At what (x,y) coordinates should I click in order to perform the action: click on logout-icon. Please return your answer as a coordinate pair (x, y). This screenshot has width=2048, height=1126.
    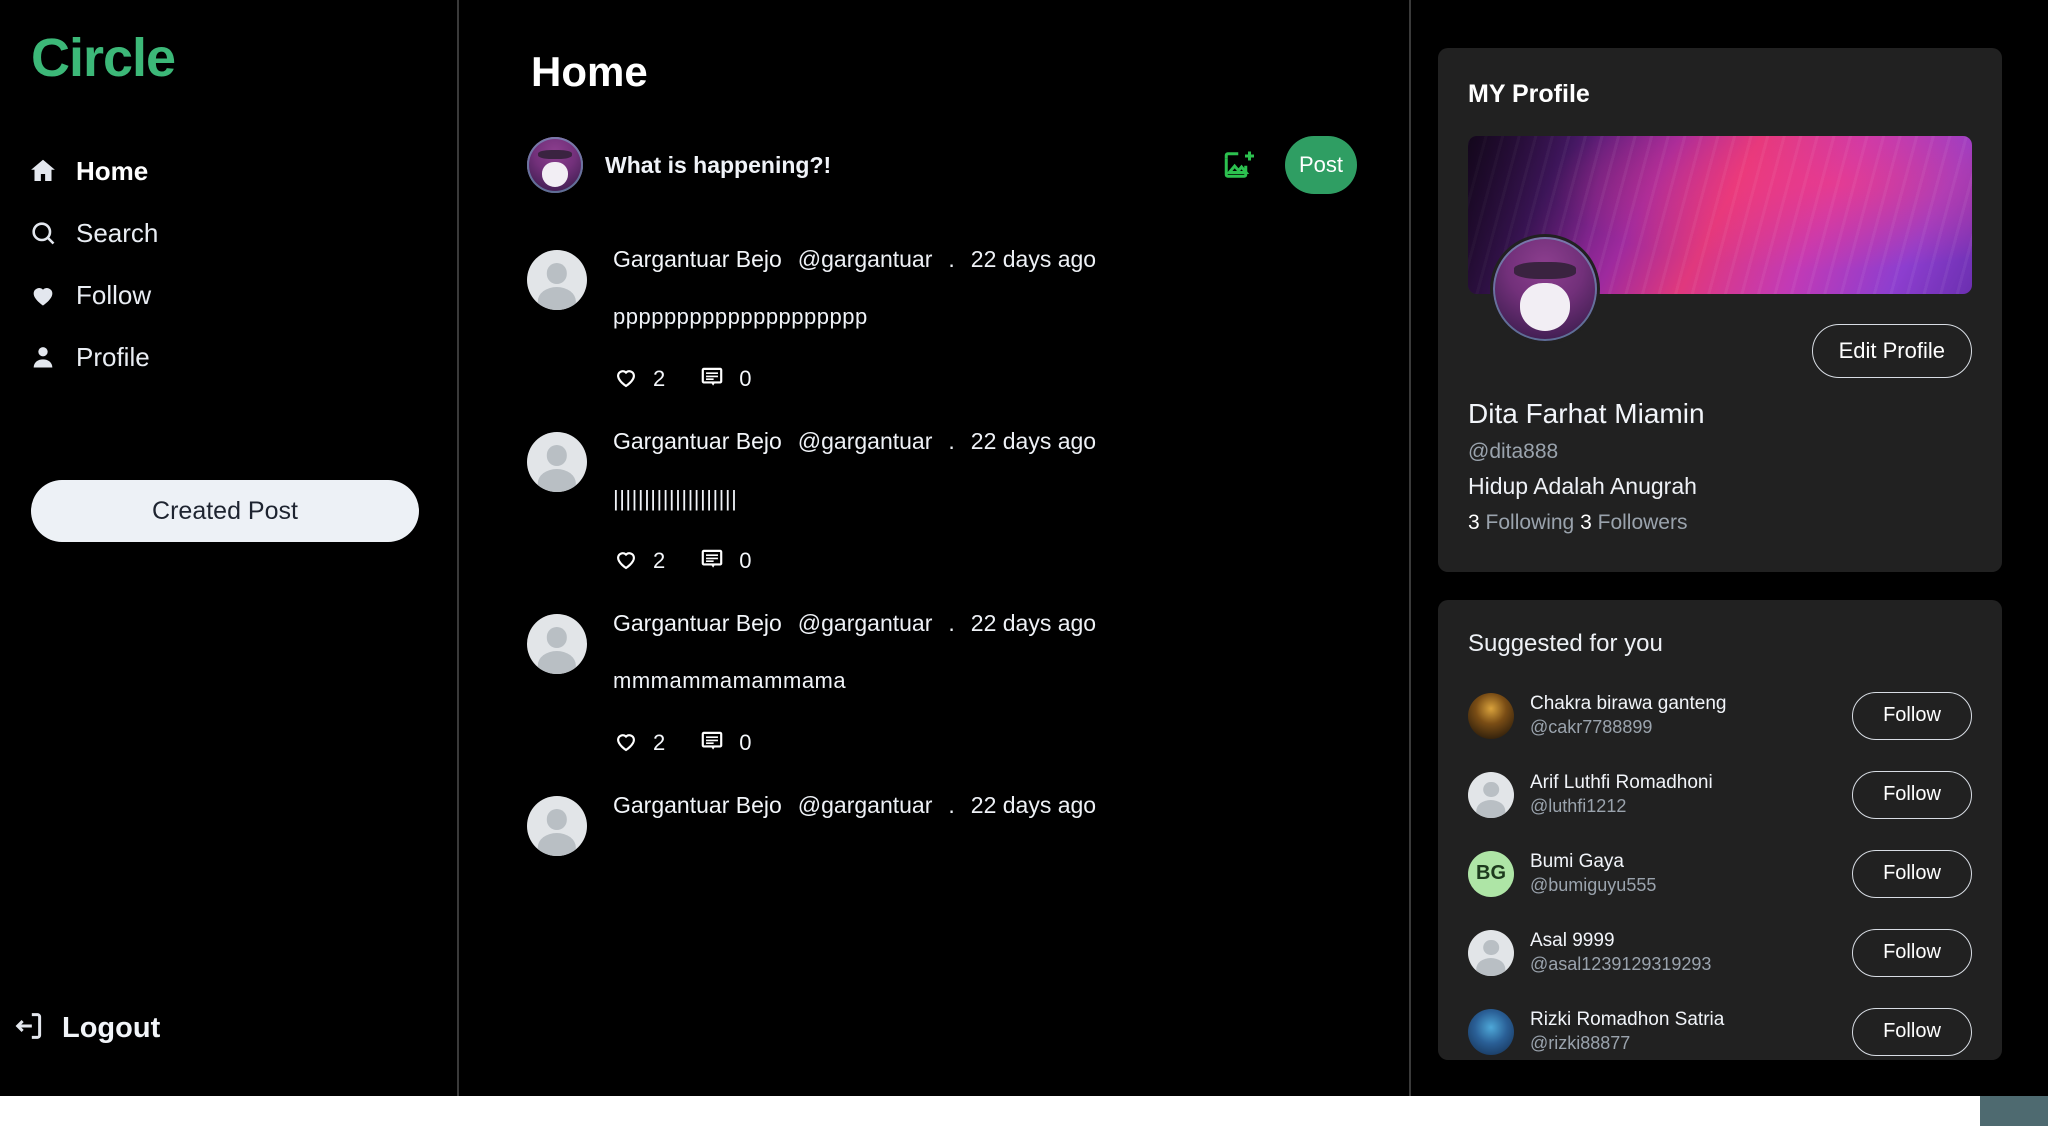
    Looking at the image, I should click on (29, 1028).